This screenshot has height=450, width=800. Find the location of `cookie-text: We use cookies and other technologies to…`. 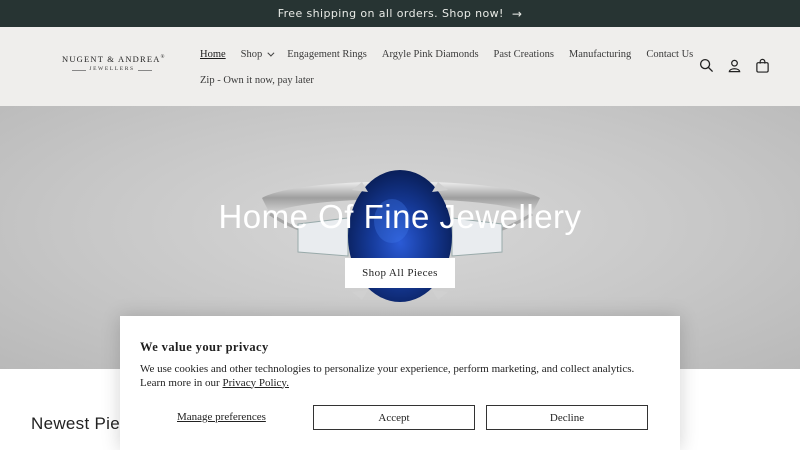

cookie-text: We use cookies and other technologies to… is located at coordinates (387, 376).